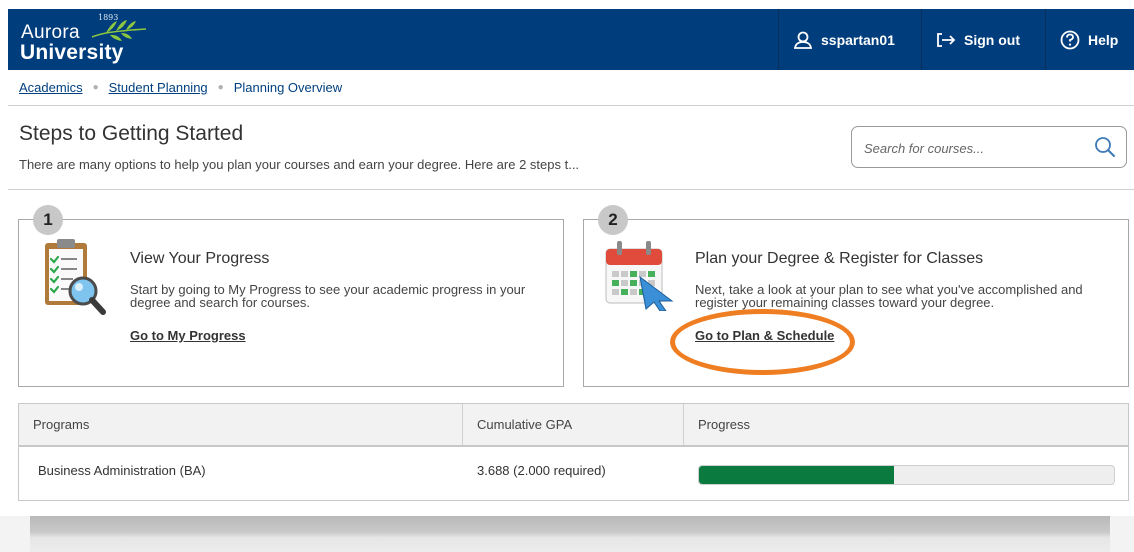 The image size is (1134, 552). What do you see at coordinates (992, 39) in the screenshot?
I see `sign-out-label: Sign out` at bounding box center [992, 39].